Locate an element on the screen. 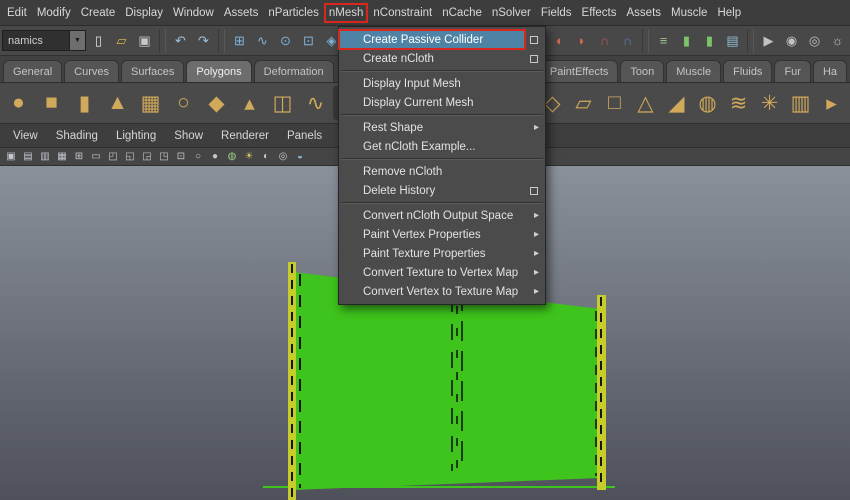  poly-cube-2-icon: □ is located at coordinates (614, 103).